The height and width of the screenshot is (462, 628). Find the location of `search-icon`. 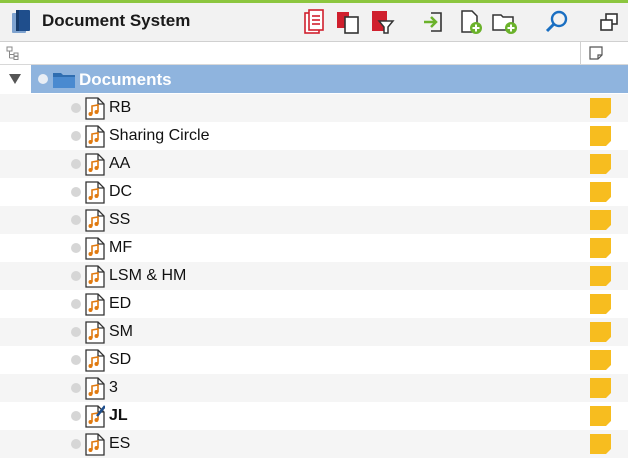

search-icon is located at coordinates (556, 21).